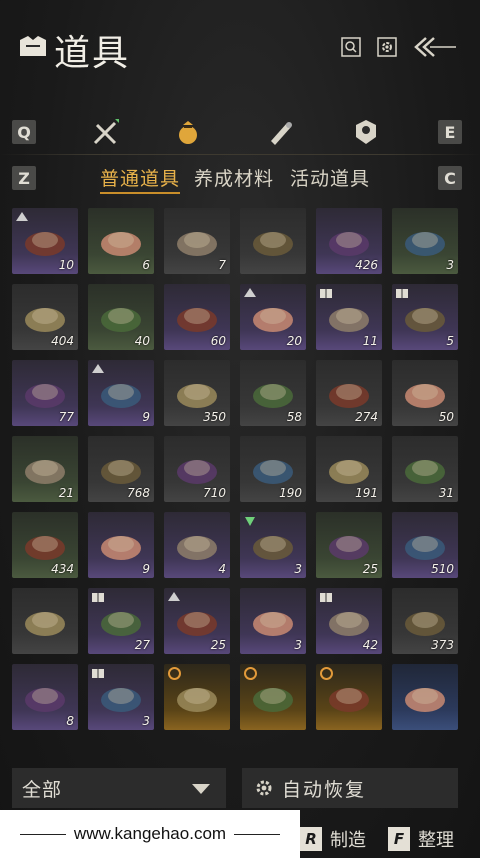 The image size is (480, 858). What do you see at coordinates (62, 569) in the screenshot?
I see `item-quantity: 434` at bounding box center [62, 569].